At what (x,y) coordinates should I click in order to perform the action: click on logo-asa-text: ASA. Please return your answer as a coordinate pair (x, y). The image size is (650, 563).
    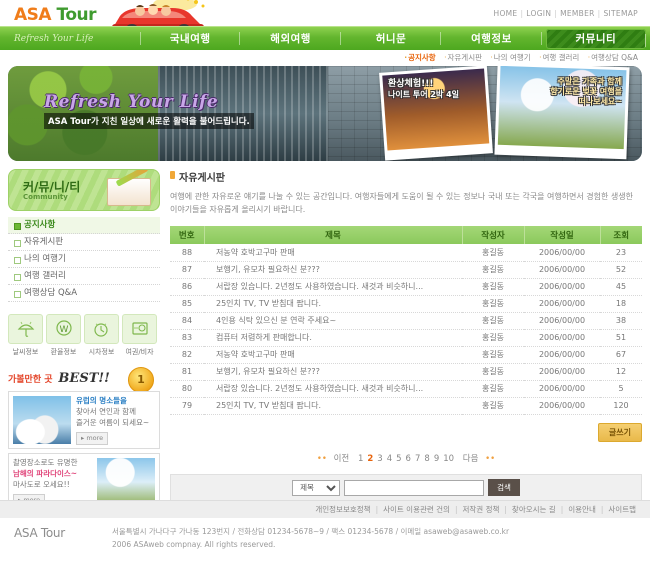
    Looking at the image, I should click on (33, 15).